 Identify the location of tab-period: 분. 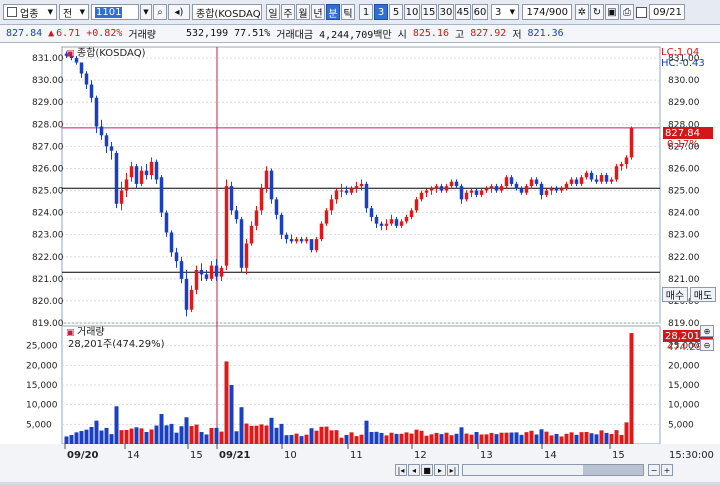
(333, 12).